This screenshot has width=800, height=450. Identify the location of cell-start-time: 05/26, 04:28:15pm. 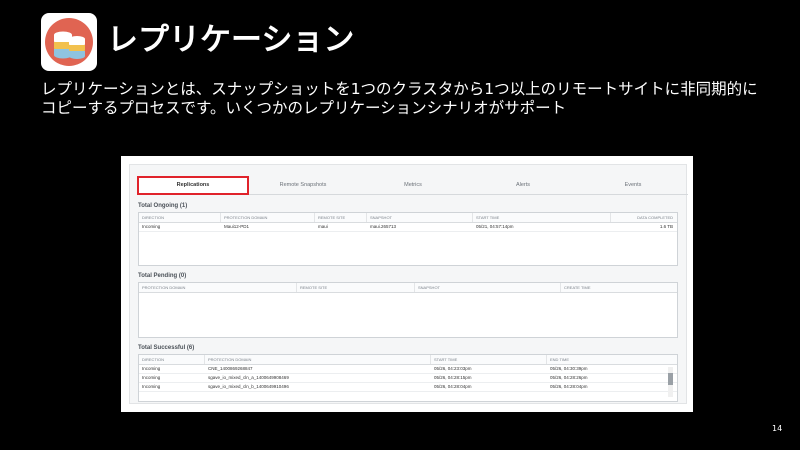
(453, 377).